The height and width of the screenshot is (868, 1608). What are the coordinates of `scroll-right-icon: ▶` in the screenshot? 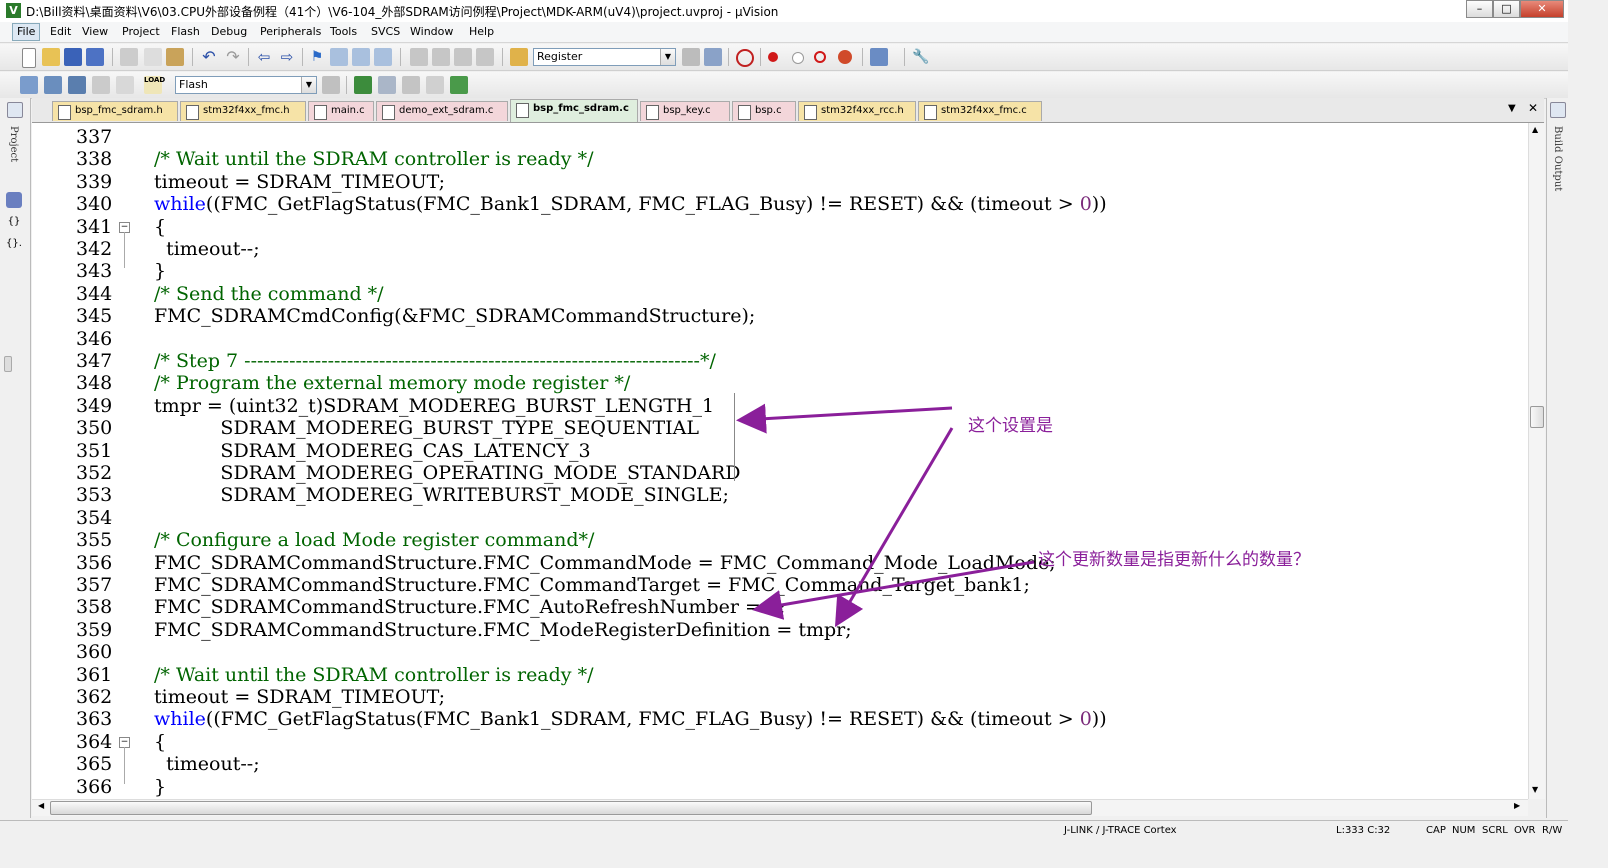 It's located at (1517, 805).